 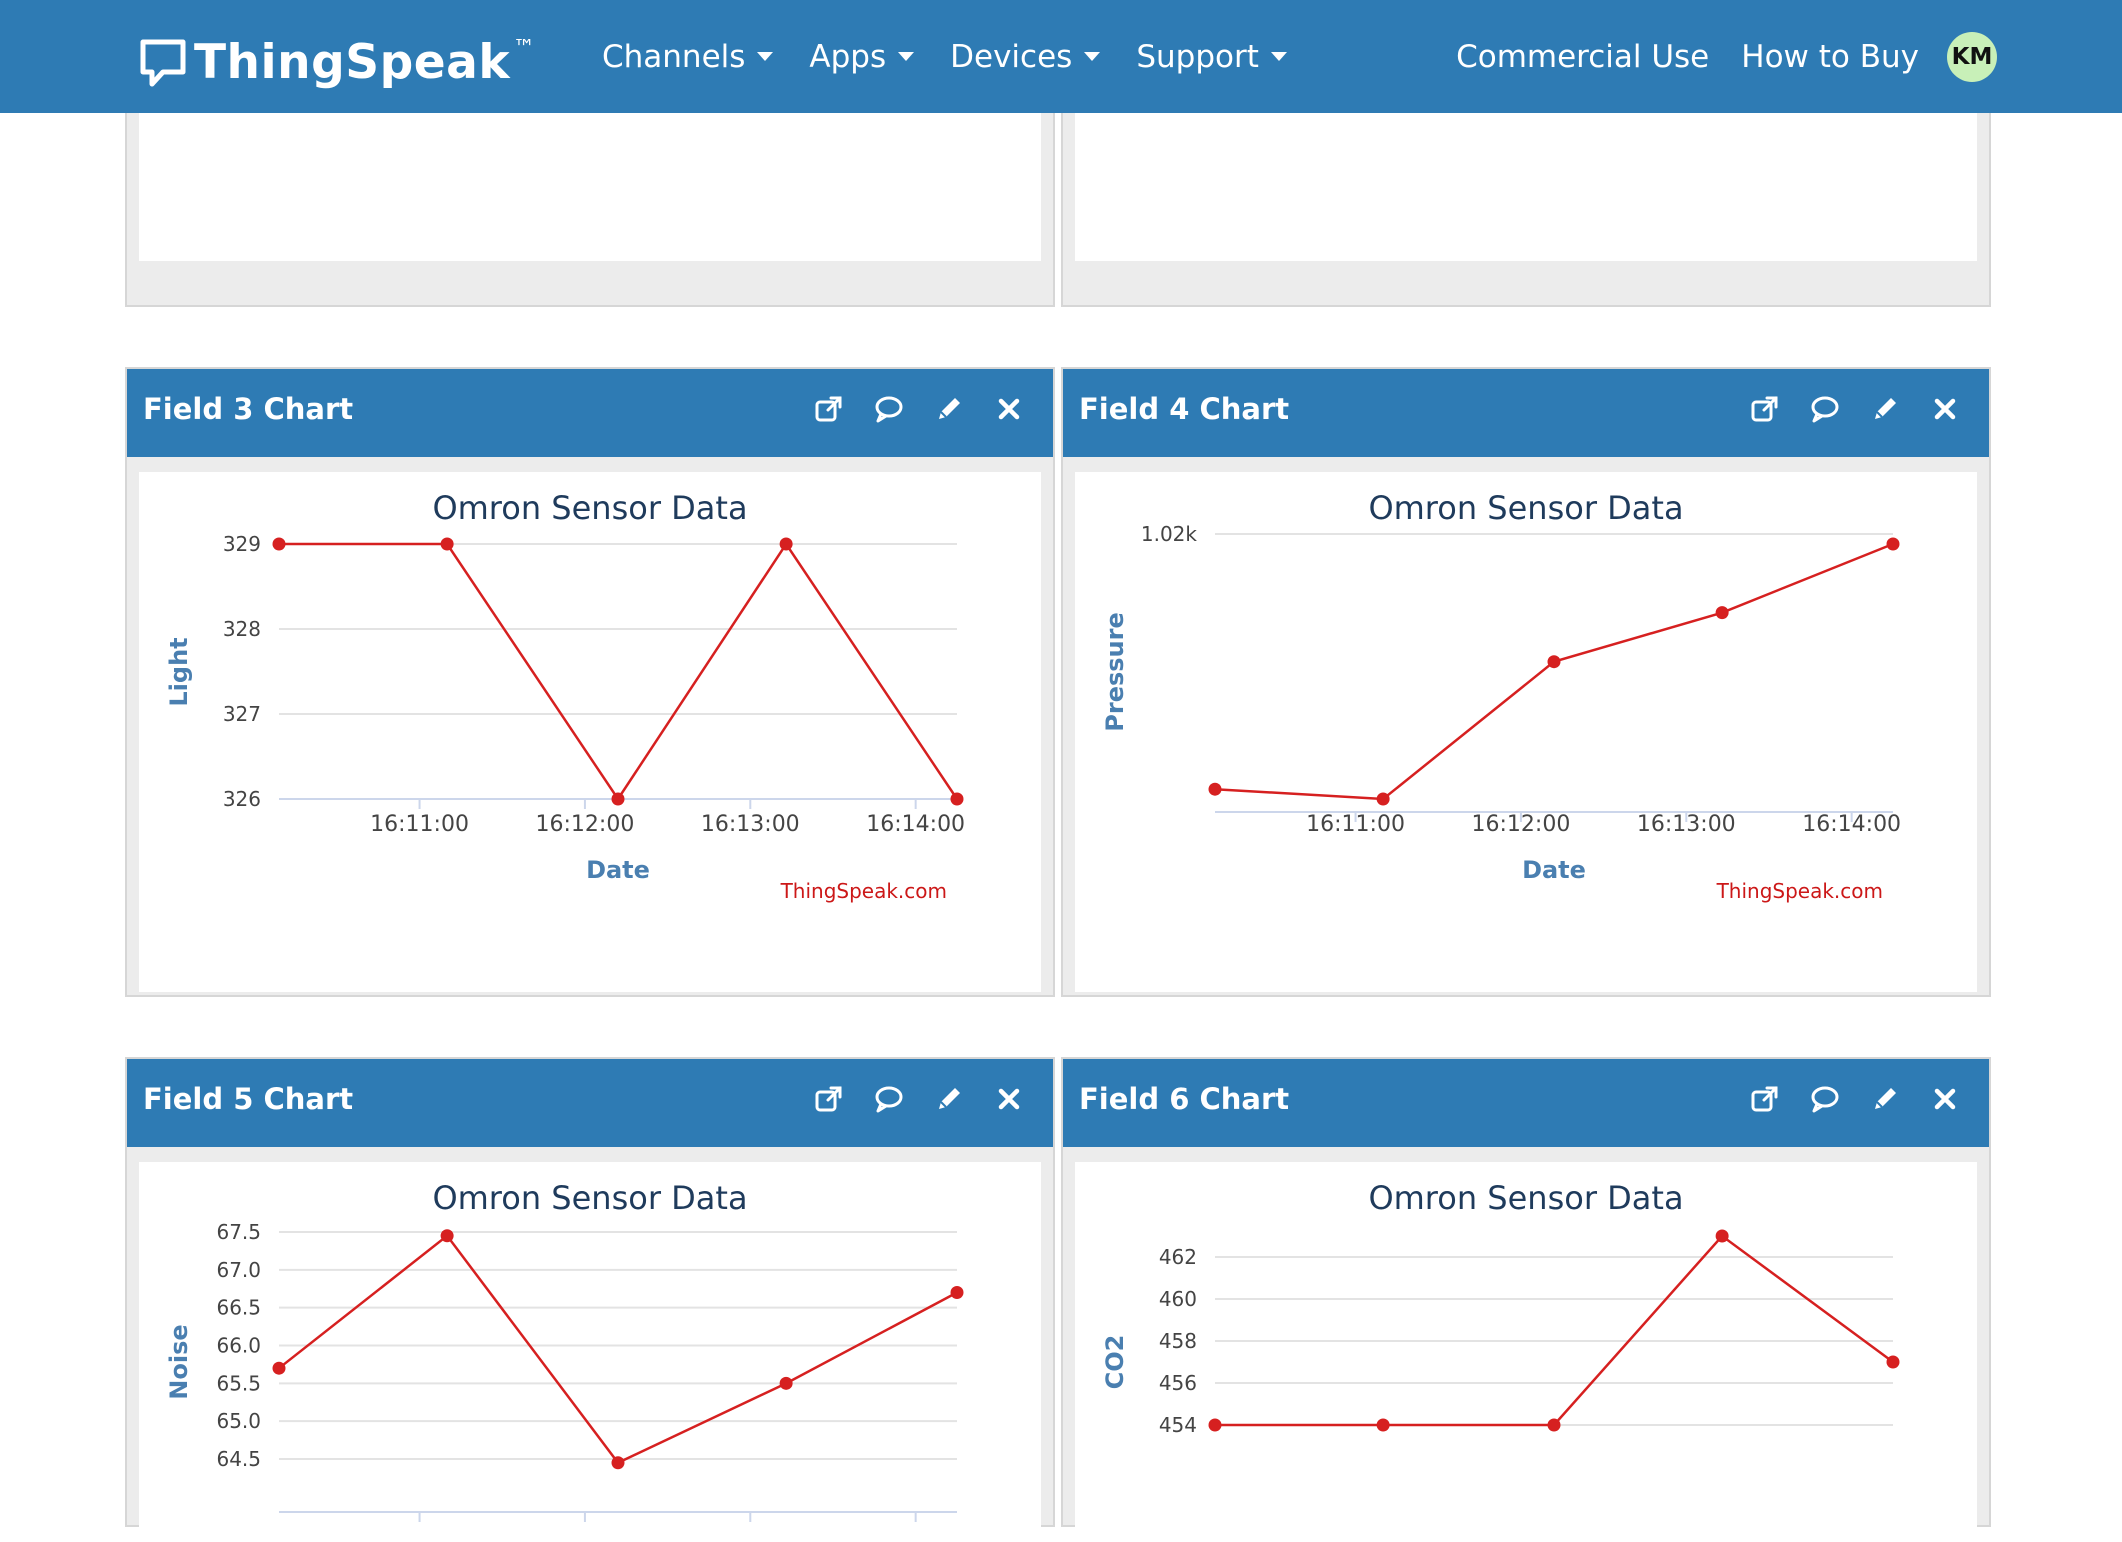 What do you see at coordinates (1025, 57) in the screenshot?
I see `menu-devices: Devices` at bounding box center [1025, 57].